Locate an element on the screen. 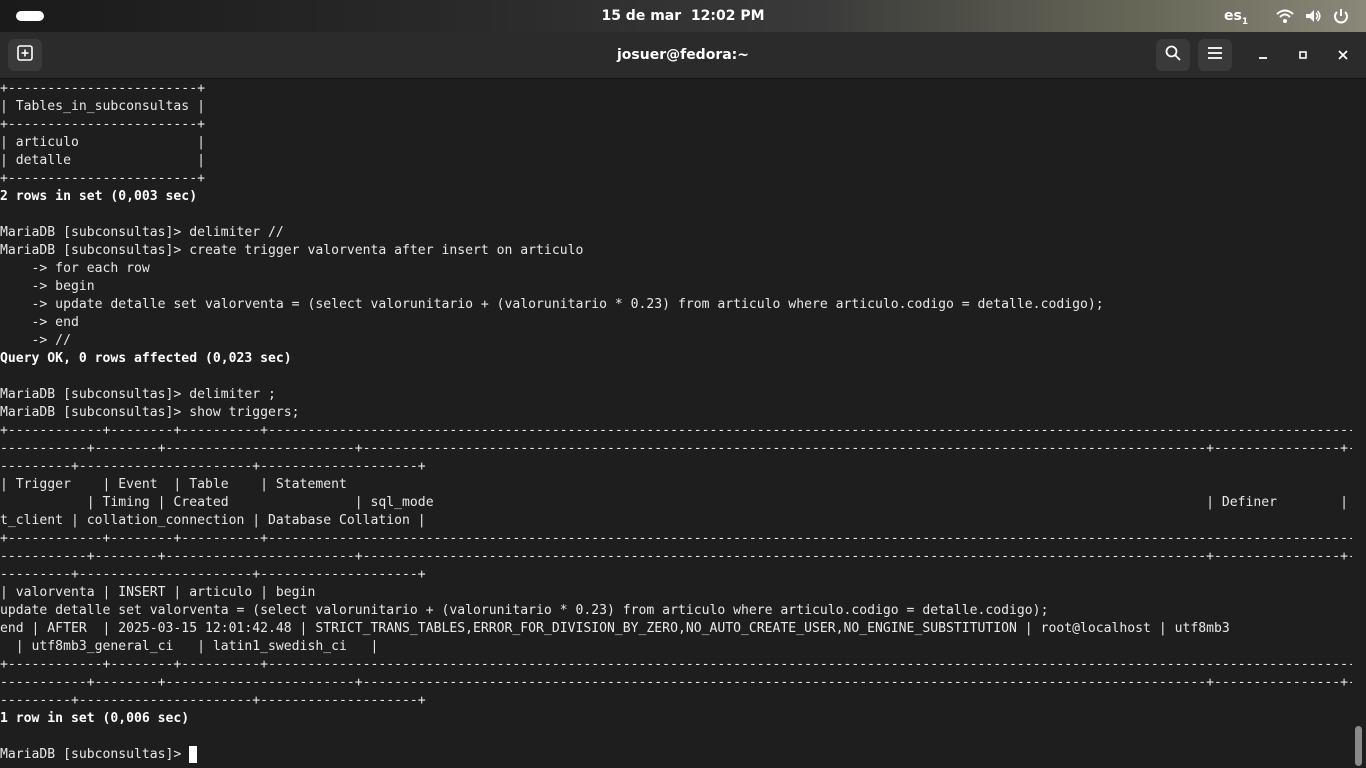 The height and width of the screenshot is (768, 1366). close-button is located at coordinates (1343, 55).